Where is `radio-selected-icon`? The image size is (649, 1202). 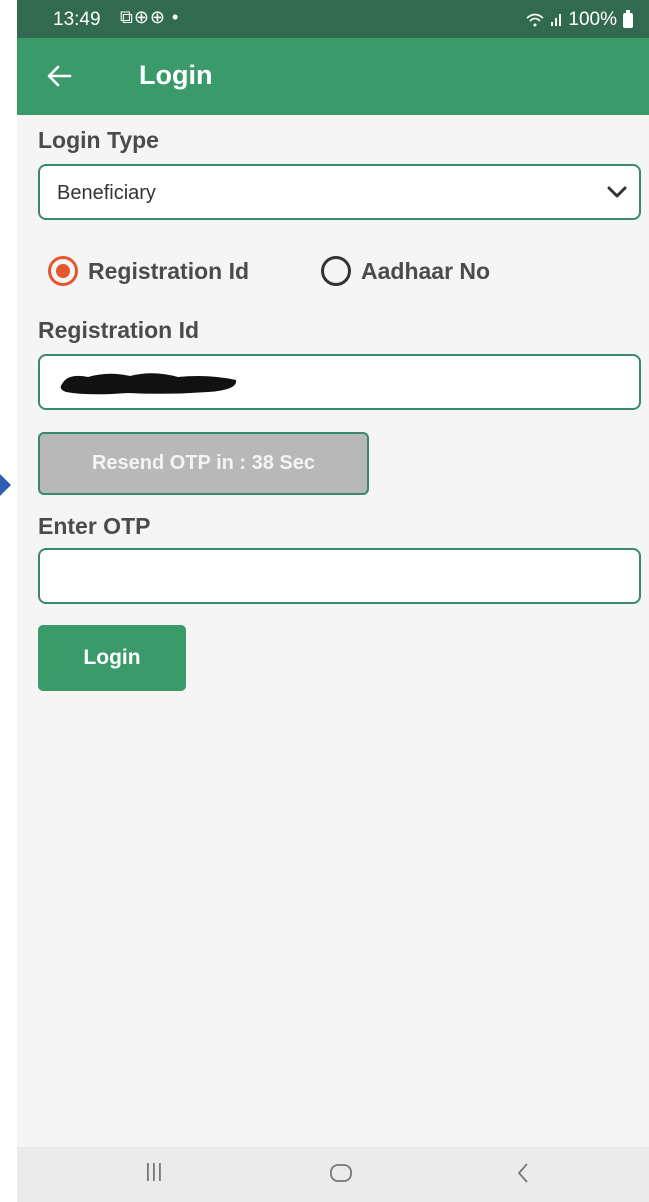 radio-selected-icon is located at coordinates (63, 271).